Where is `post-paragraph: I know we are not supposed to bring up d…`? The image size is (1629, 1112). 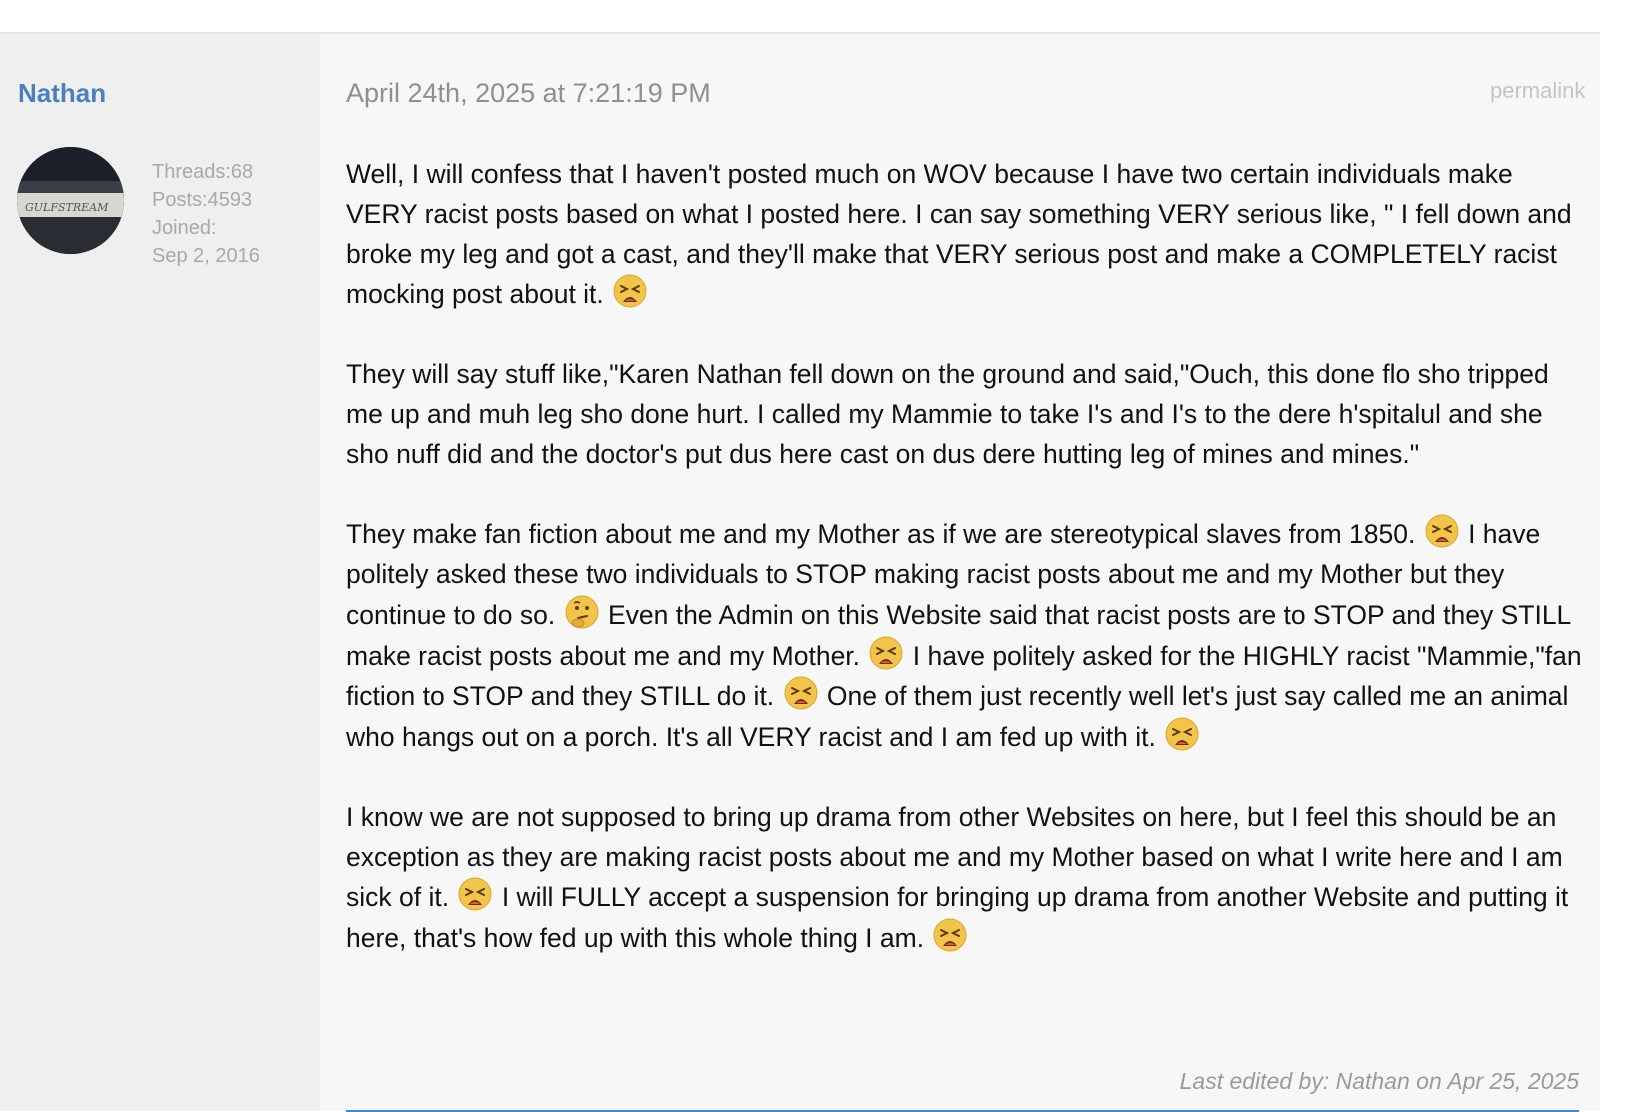
post-paragraph: I know we are not supposed to bring up d… is located at coordinates (966, 878).